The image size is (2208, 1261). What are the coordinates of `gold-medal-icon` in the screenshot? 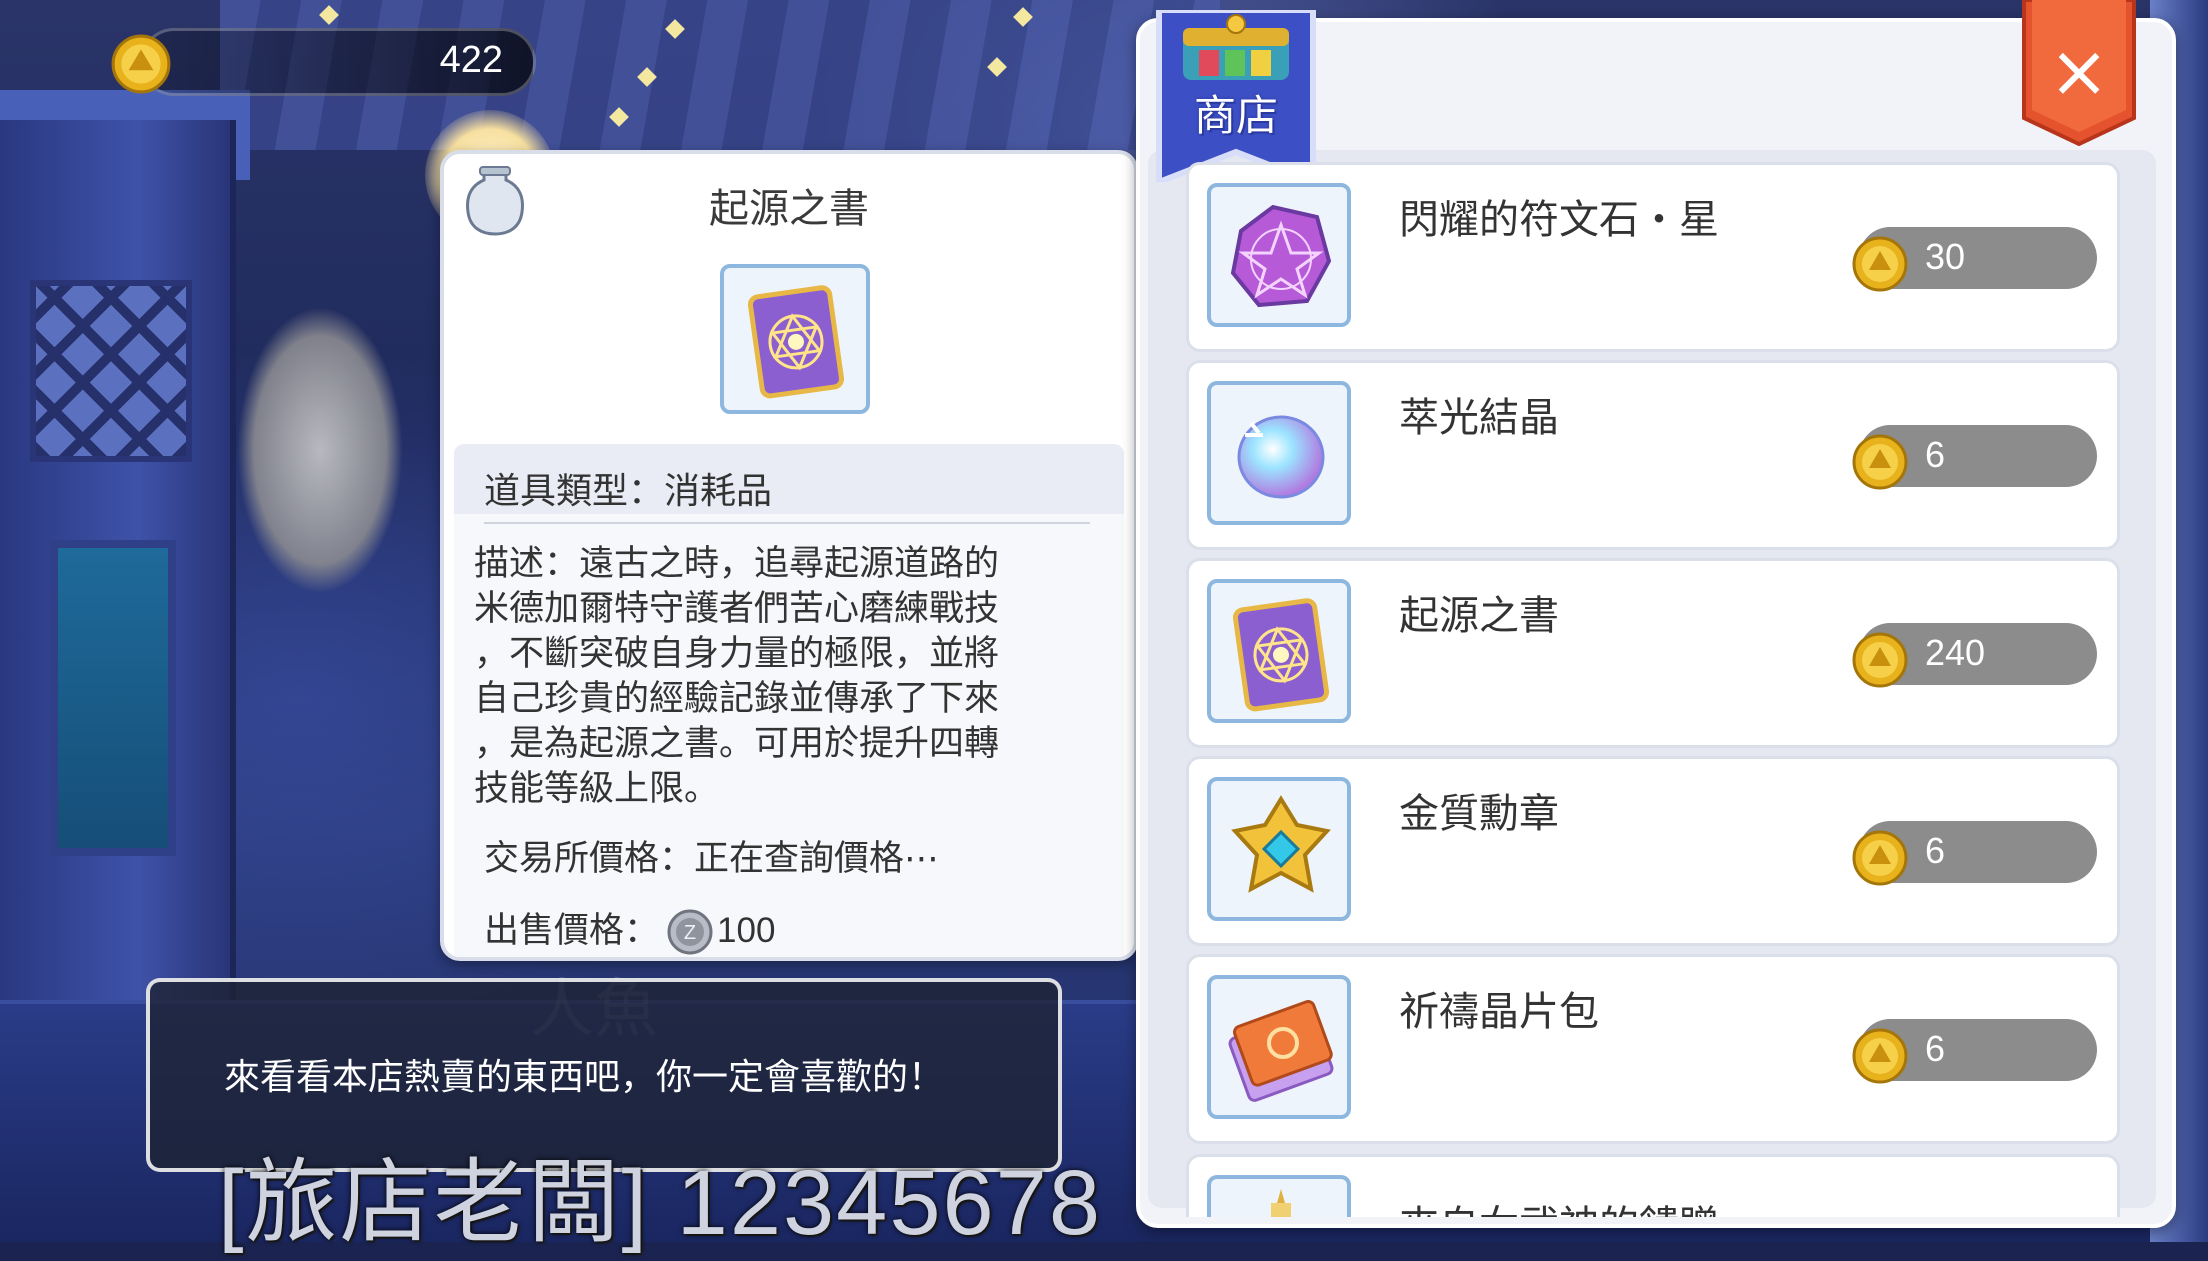 It's located at (1281, 844).